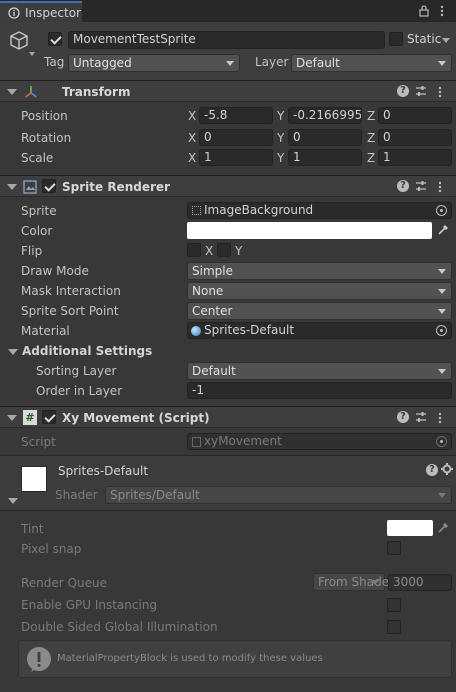  Describe the element at coordinates (226, 40) in the screenshot. I see `gameobject-name-field: MovementTestSprite` at that location.